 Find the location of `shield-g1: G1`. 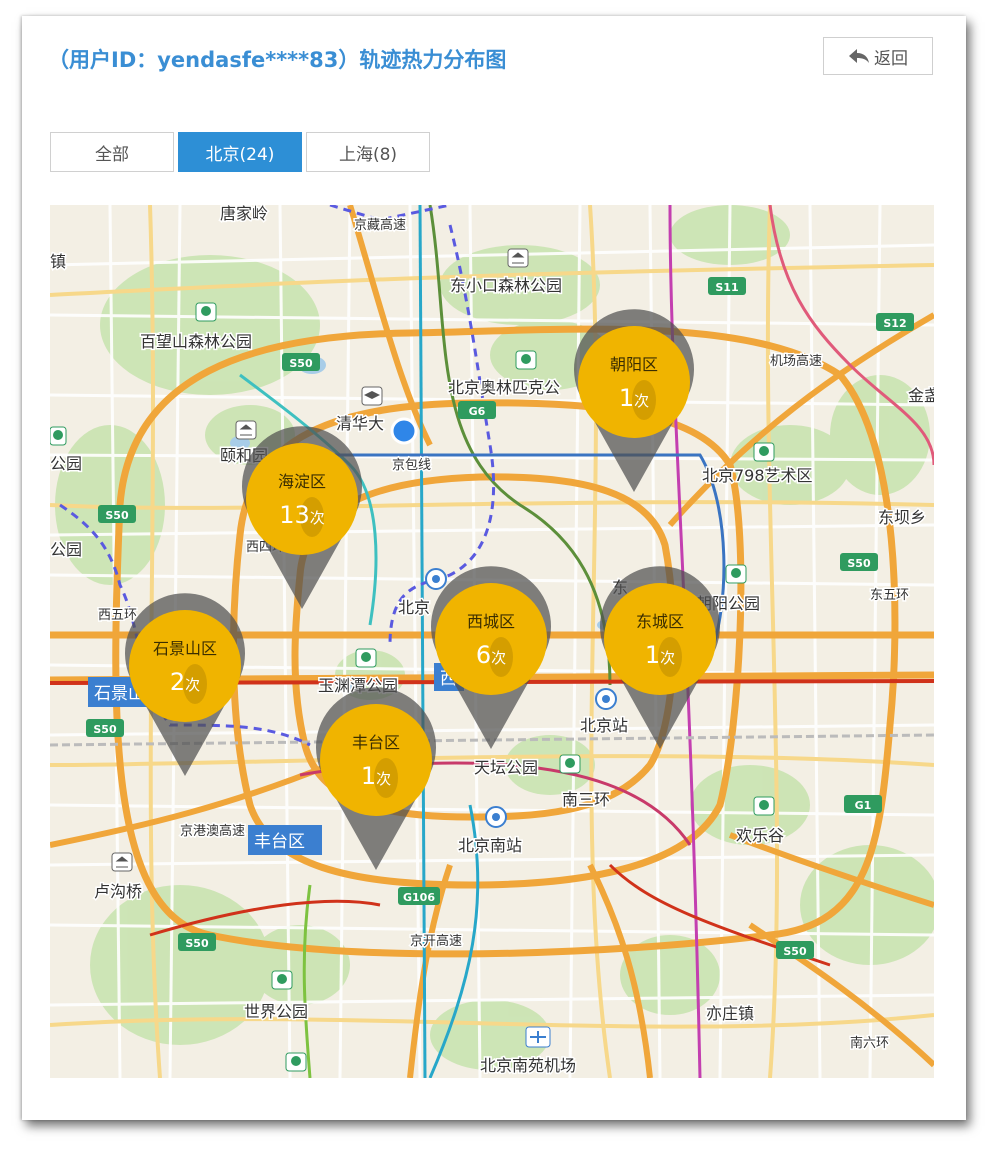

shield-g1: G1 is located at coordinates (863, 804).